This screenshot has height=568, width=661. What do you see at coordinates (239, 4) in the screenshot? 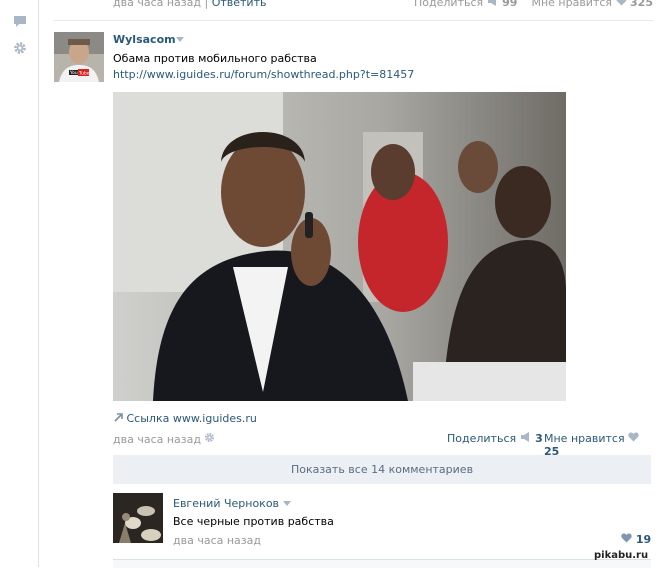
I see `reply-link: Ответить` at bounding box center [239, 4].